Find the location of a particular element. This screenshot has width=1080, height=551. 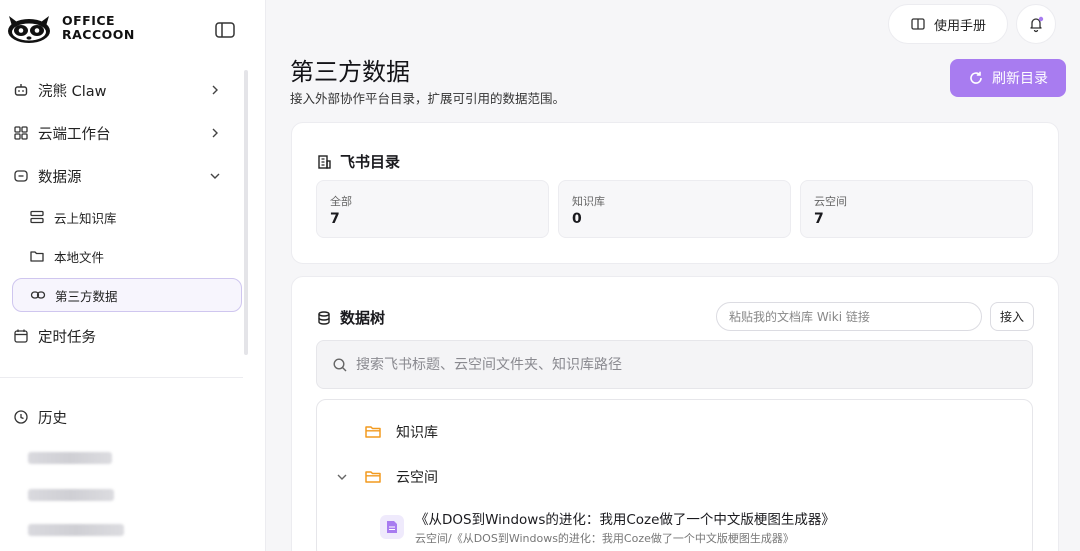

tree-search-input is located at coordinates (676, 364).